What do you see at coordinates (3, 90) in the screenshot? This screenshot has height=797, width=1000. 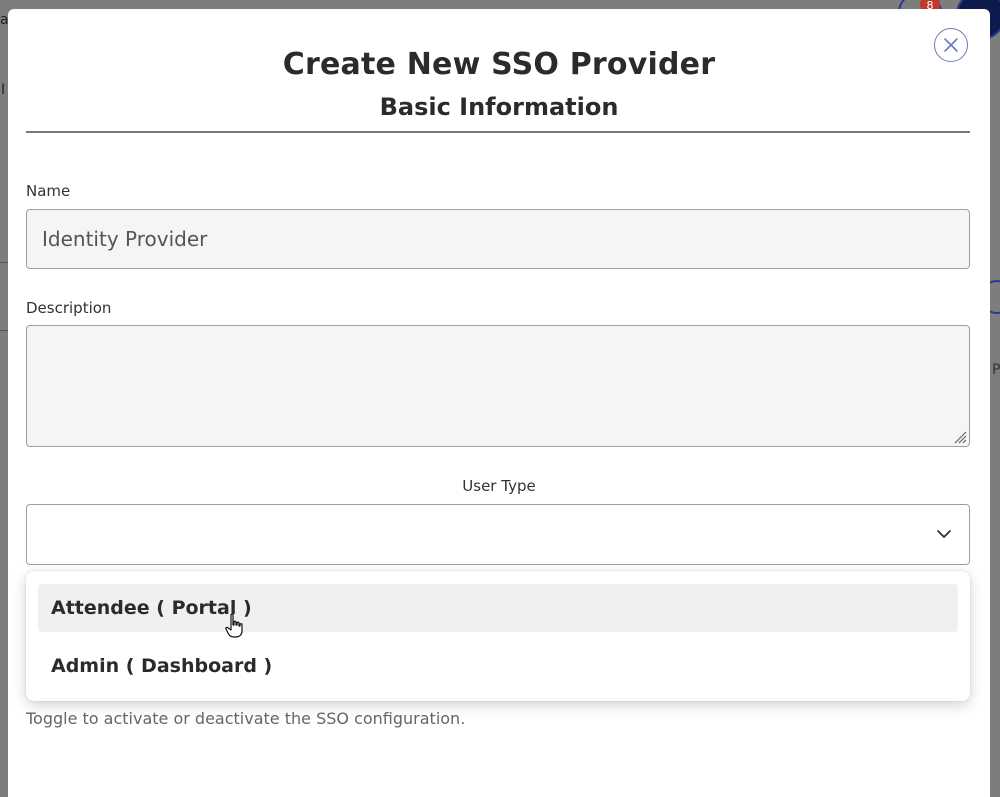 I see `background-text: I` at bounding box center [3, 90].